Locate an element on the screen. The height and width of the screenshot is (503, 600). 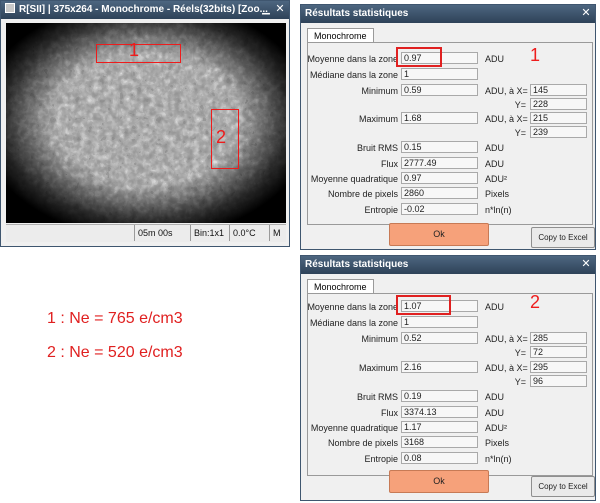
result-2-badge: 2 is located at coordinates (535, 302).